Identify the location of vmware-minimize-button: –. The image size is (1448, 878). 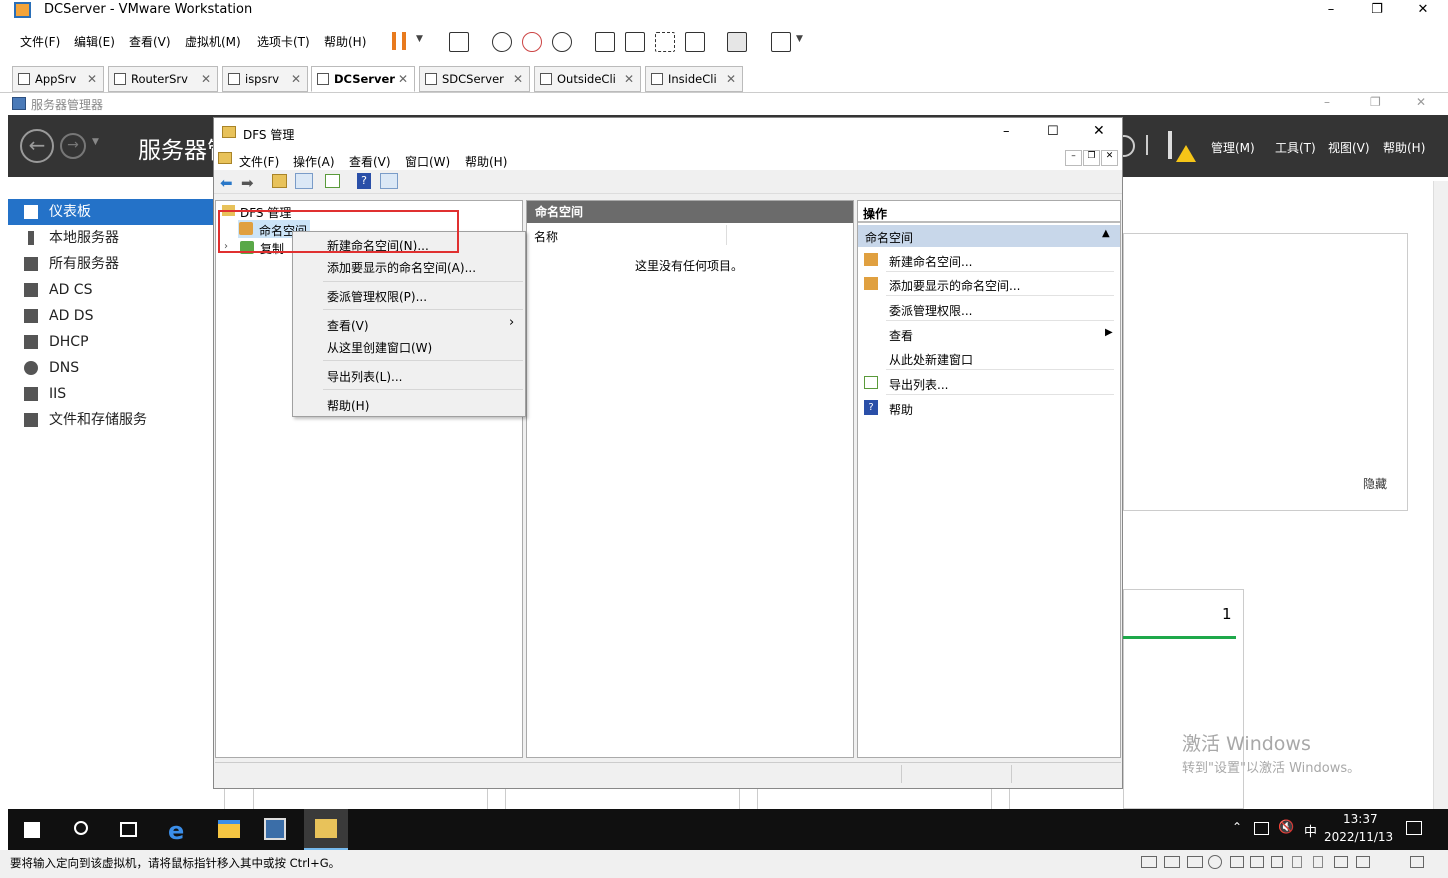
(1331, 11).